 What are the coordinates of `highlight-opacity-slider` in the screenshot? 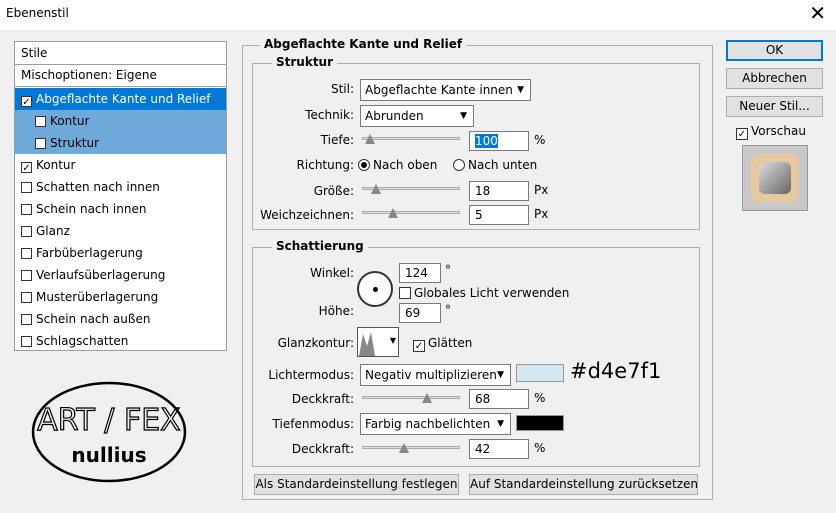 It's located at (411, 399).